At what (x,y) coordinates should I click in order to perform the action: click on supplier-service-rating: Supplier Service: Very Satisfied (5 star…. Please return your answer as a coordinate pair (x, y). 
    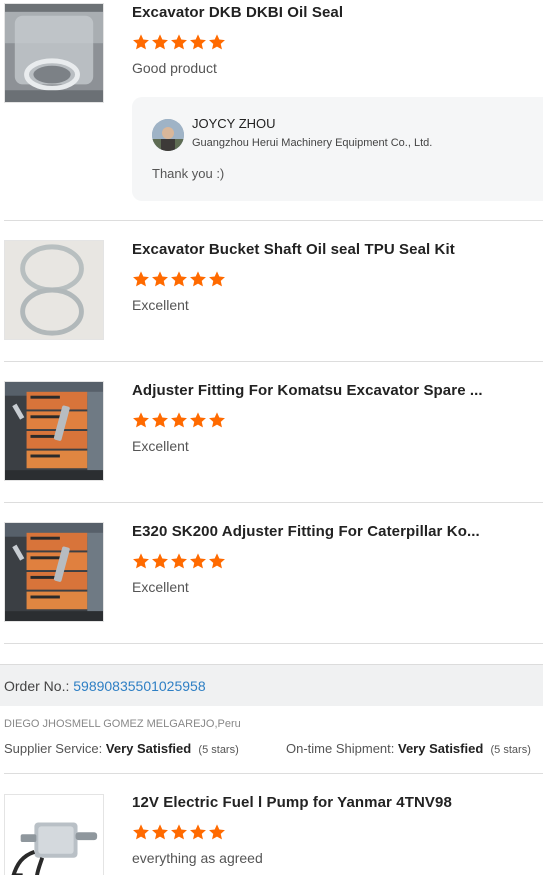
    Looking at the image, I should click on (121, 748).